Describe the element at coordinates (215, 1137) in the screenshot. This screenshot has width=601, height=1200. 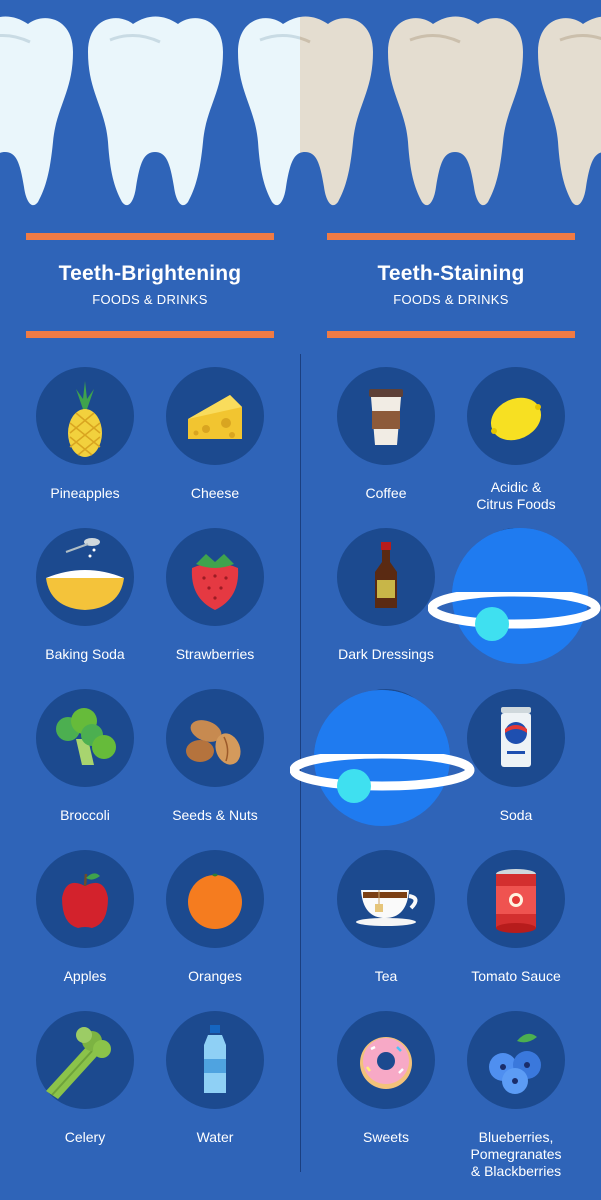
I see `item-label: Water` at that location.